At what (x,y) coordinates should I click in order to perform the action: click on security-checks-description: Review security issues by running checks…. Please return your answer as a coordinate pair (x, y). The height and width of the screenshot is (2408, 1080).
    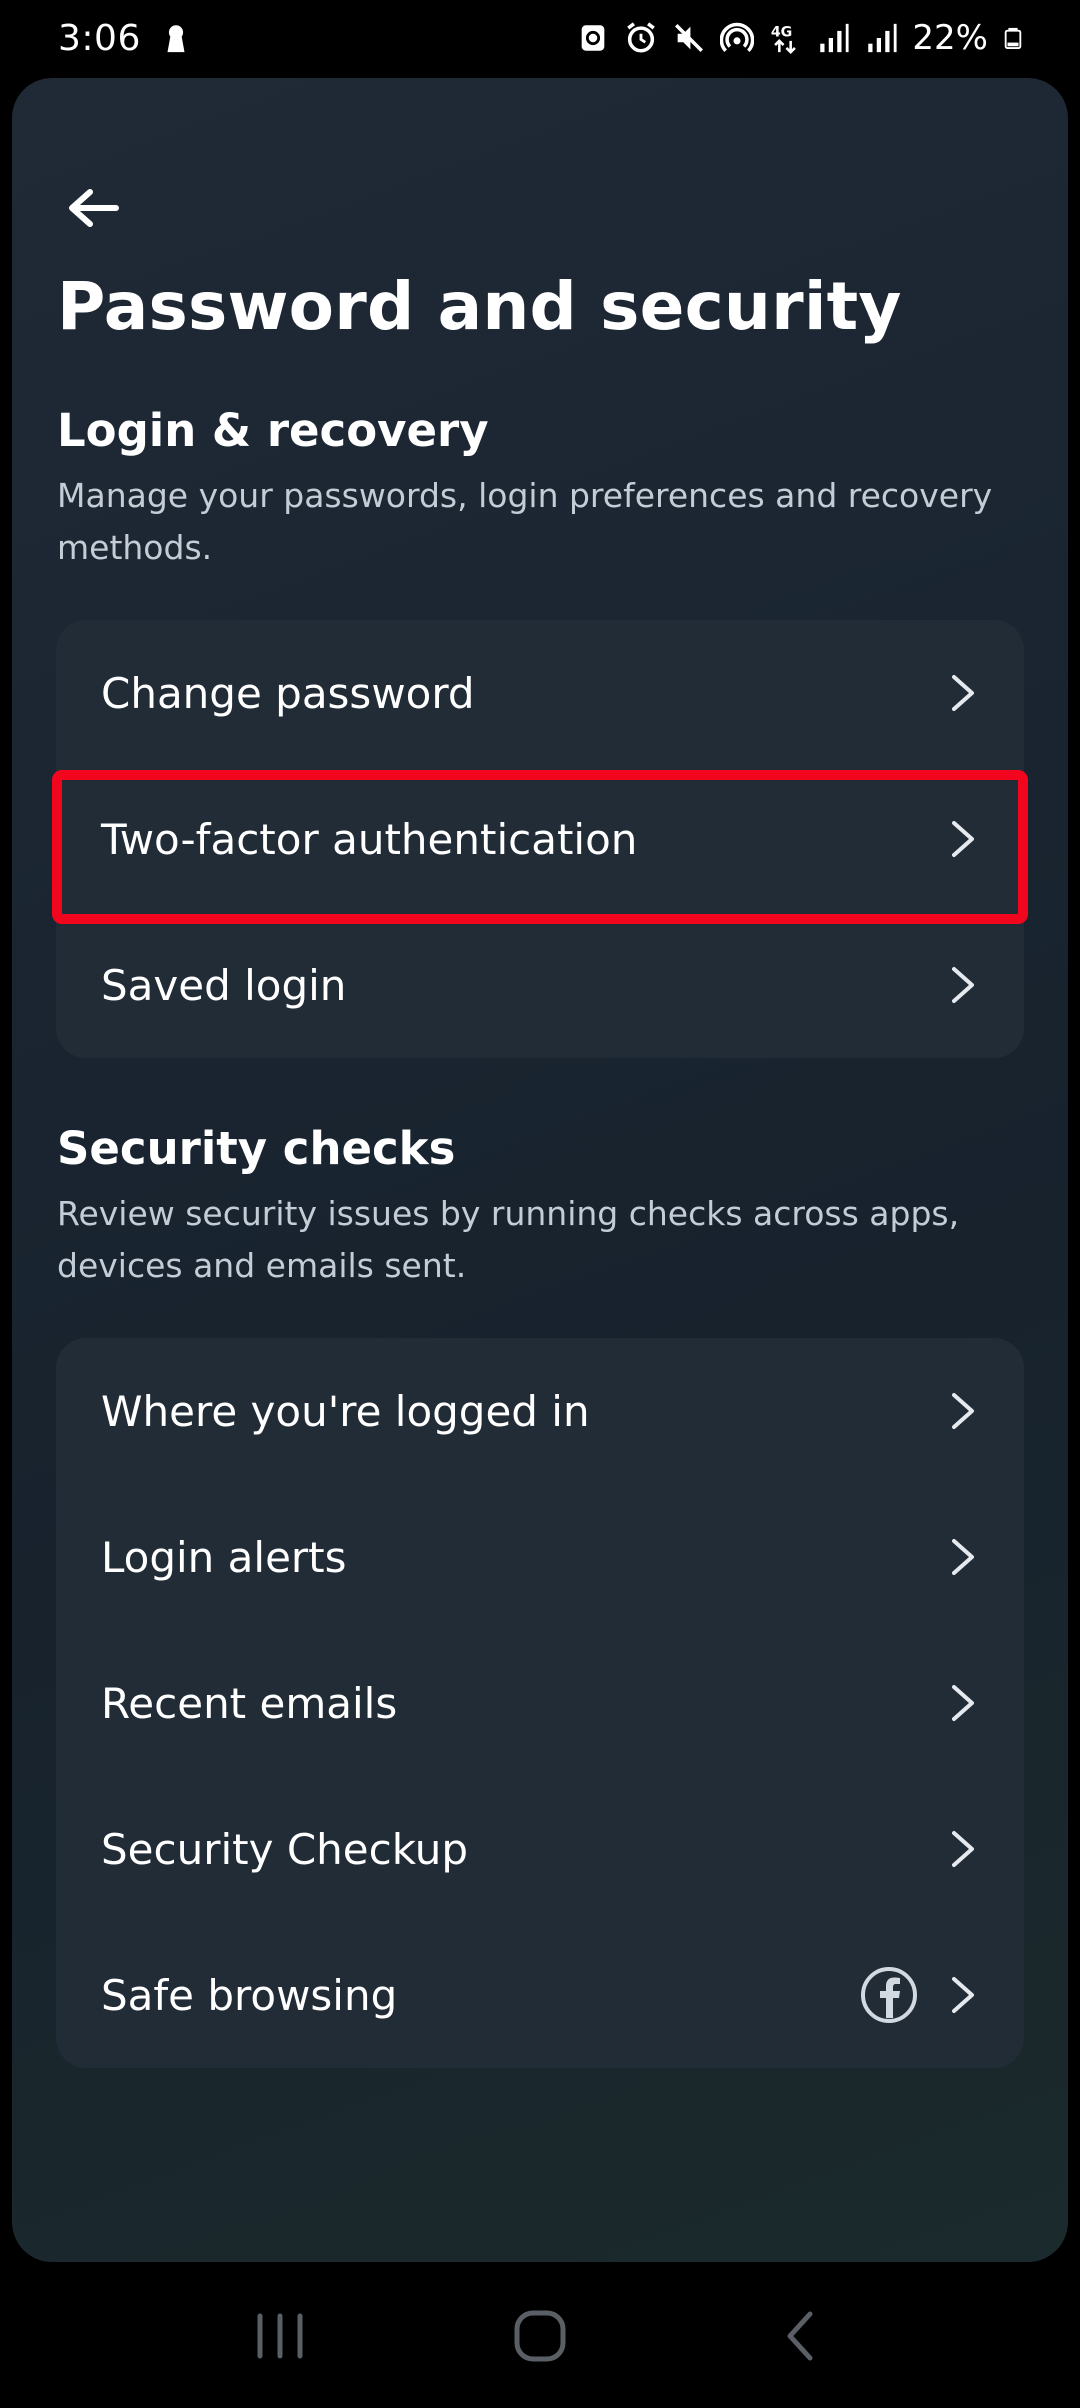
    Looking at the image, I should click on (508, 1239).